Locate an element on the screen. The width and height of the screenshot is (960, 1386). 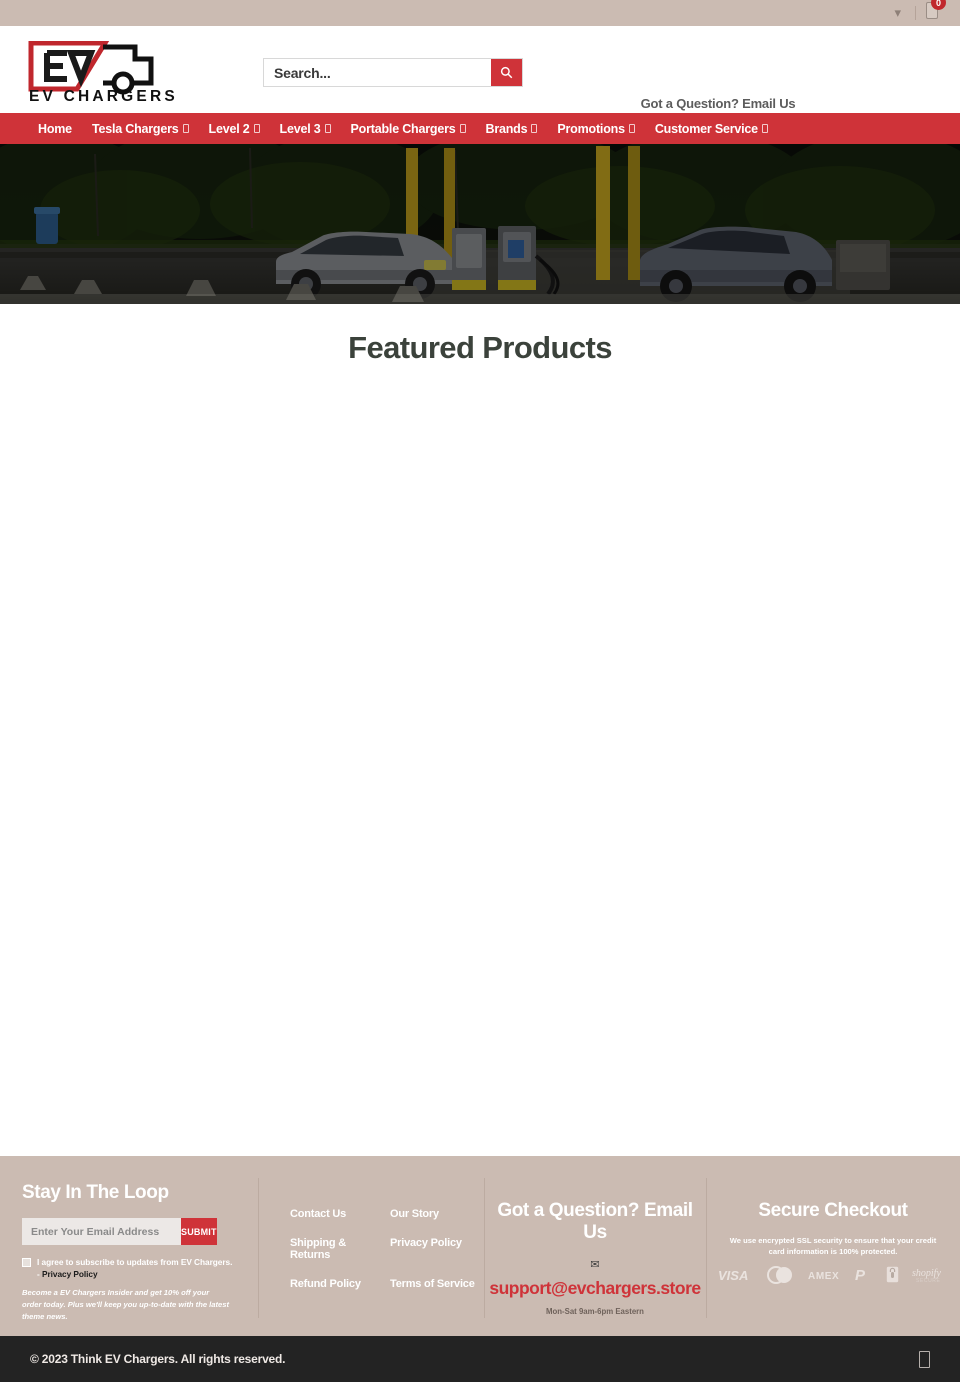
hero-banner is located at coordinates (480, 224).